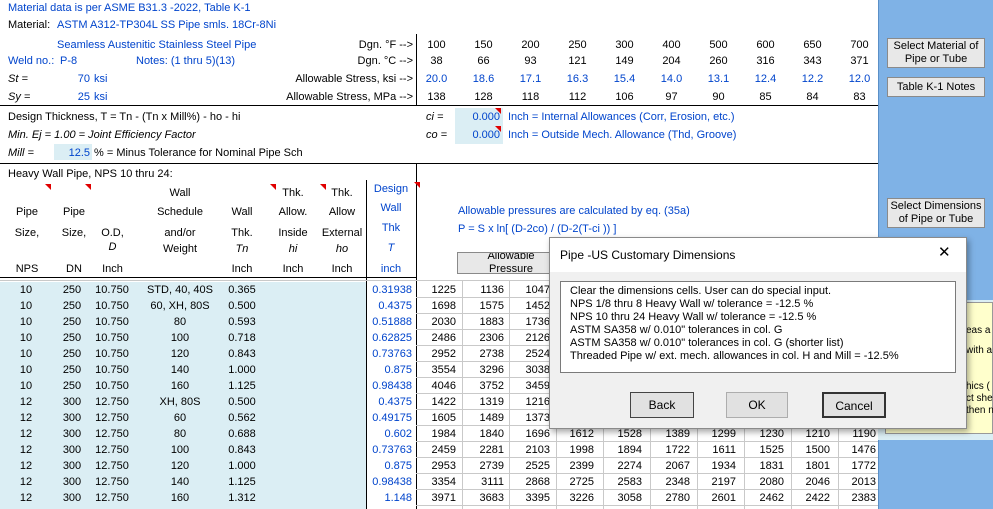  I want to click on table-cell: 0.562, so click(242, 418).